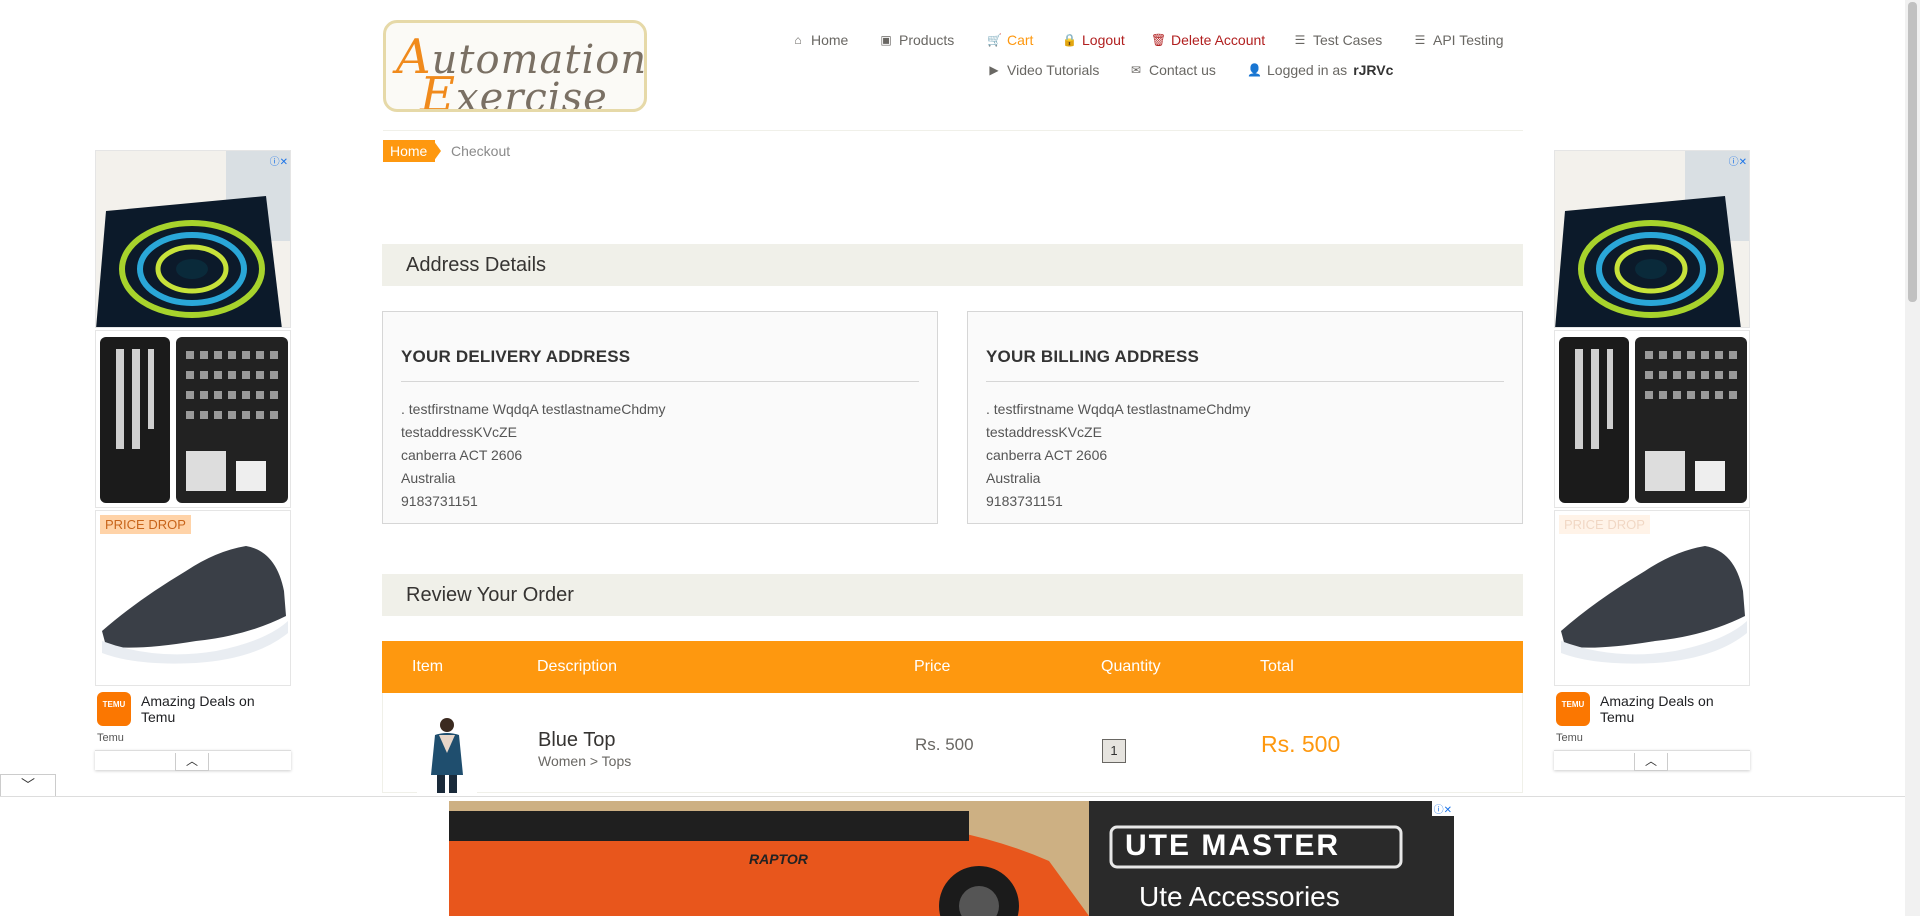  Describe the element at coordinates (481, 151) in the screenshot. I see `breadcrumb-current: Checkout` at that location.